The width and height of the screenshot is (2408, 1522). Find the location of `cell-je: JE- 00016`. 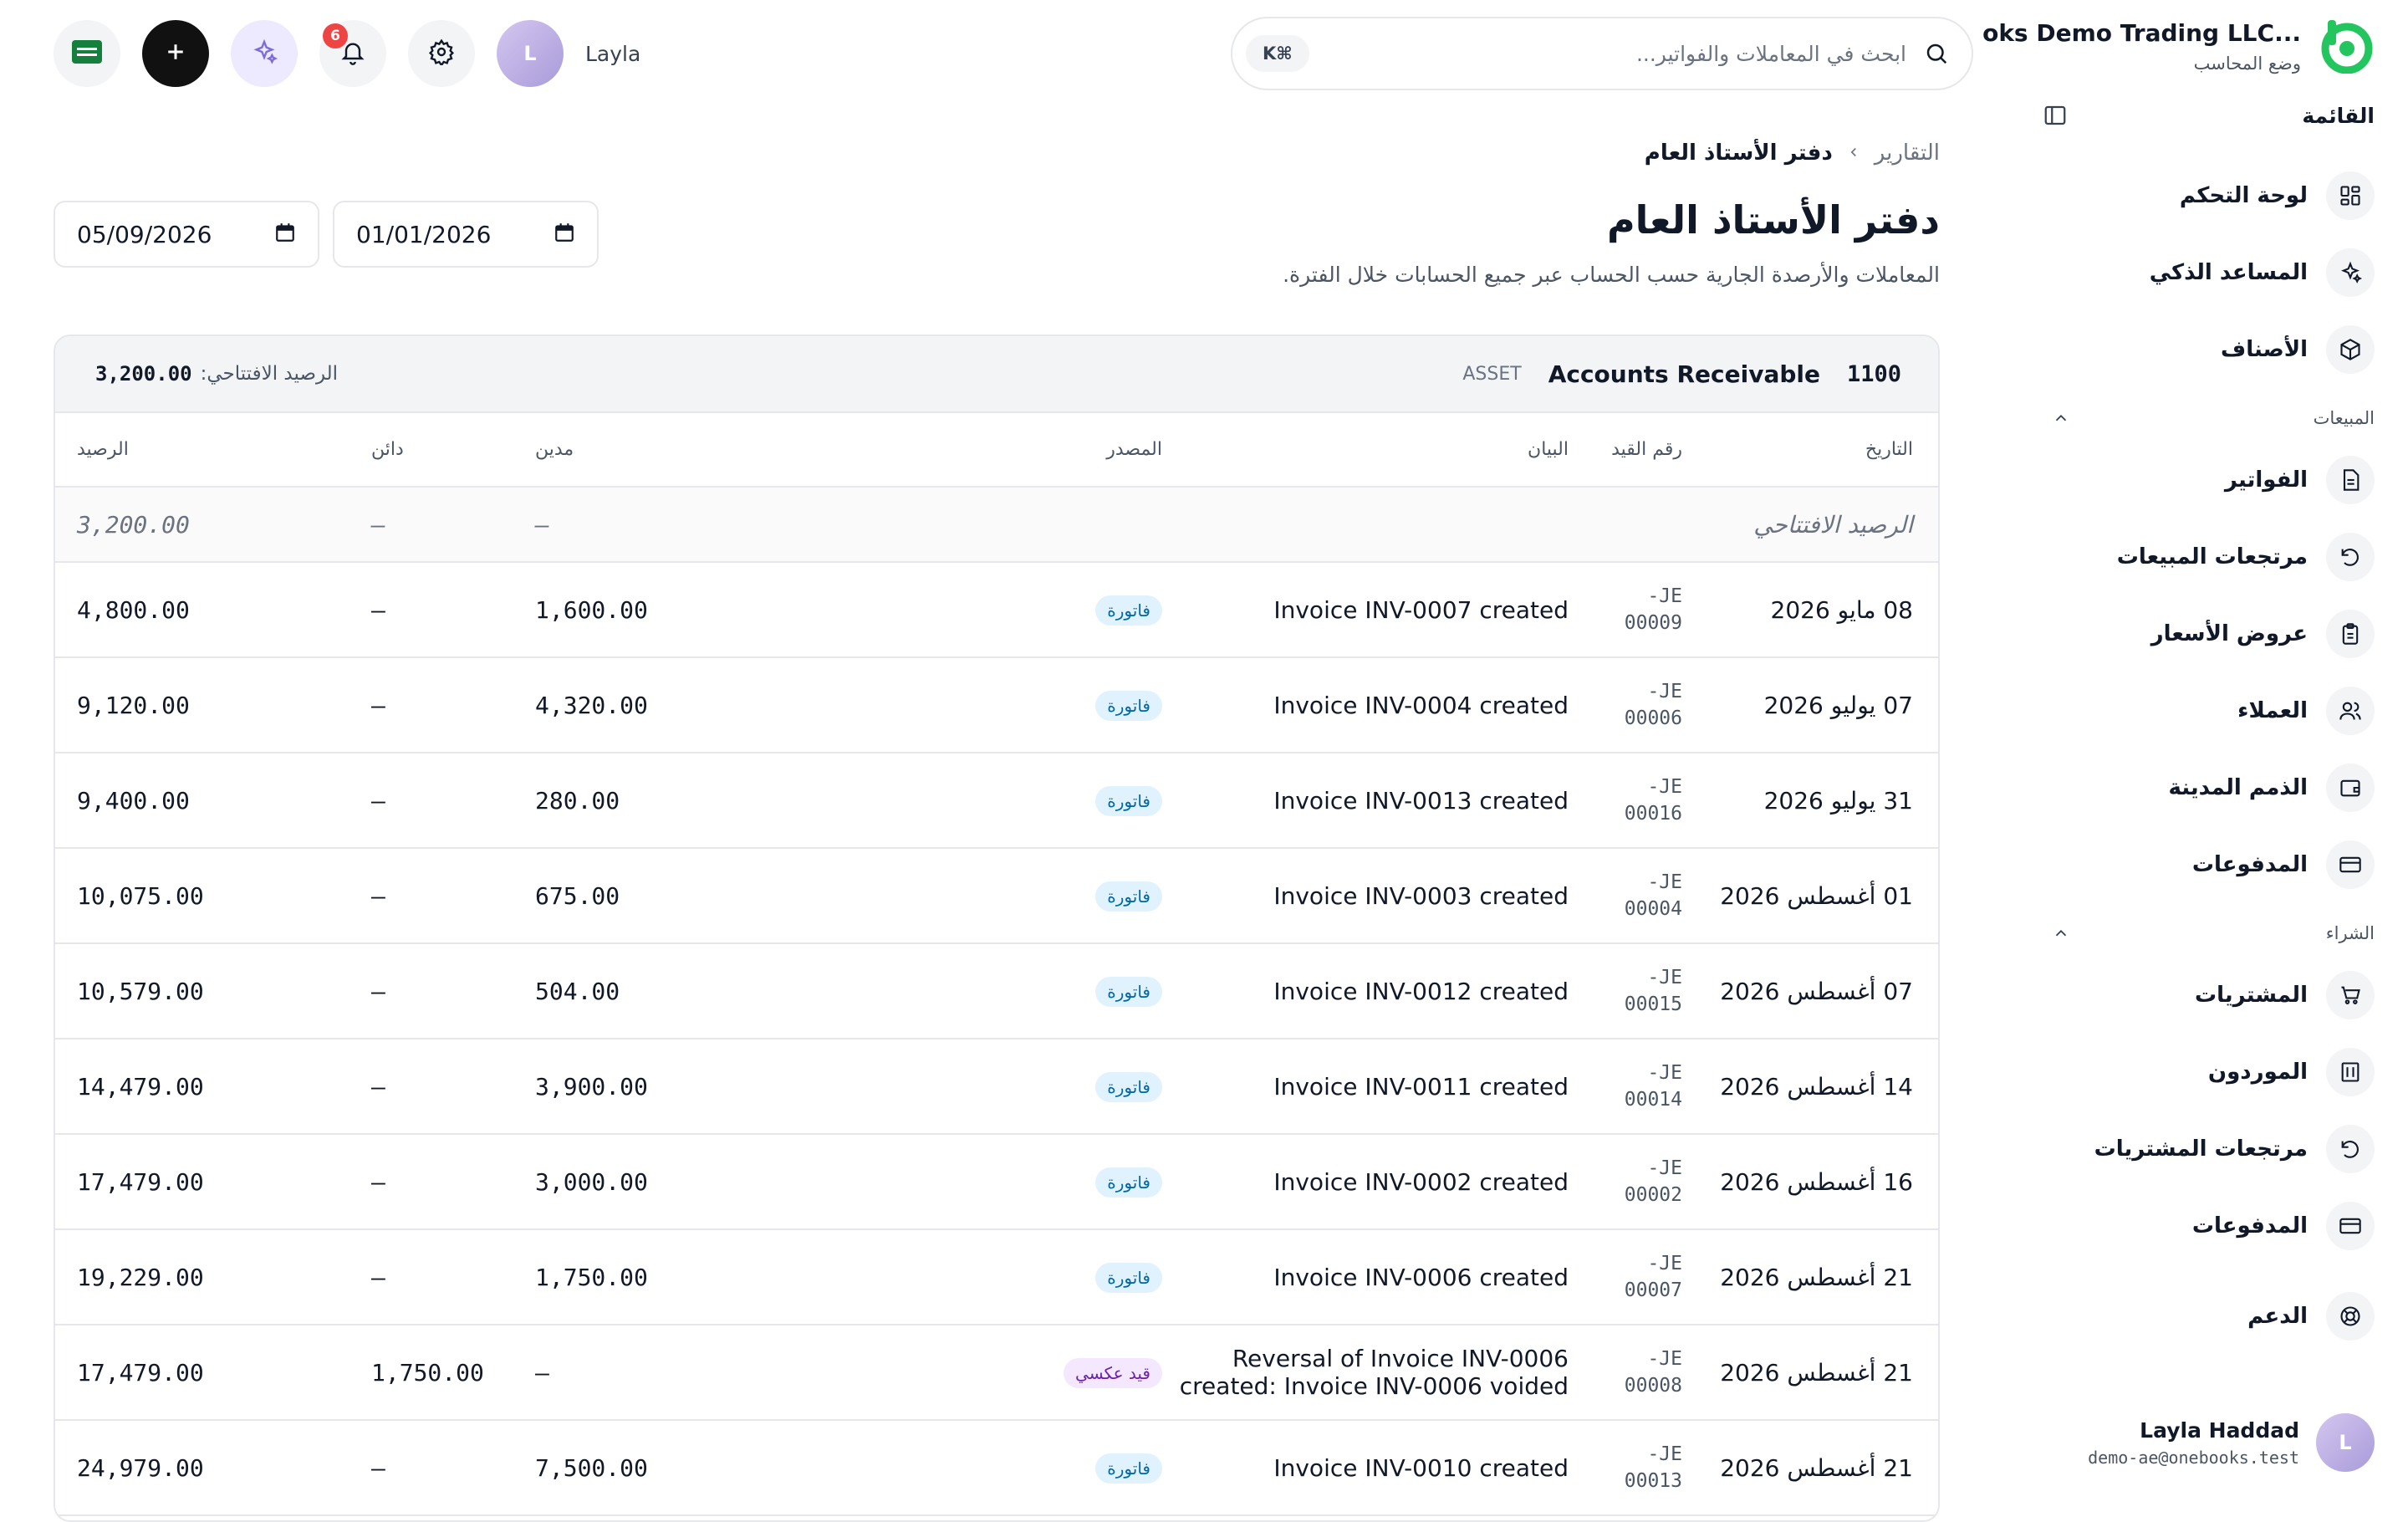

cell-je: JE- 00016 is located at coordinates (1626, 801).